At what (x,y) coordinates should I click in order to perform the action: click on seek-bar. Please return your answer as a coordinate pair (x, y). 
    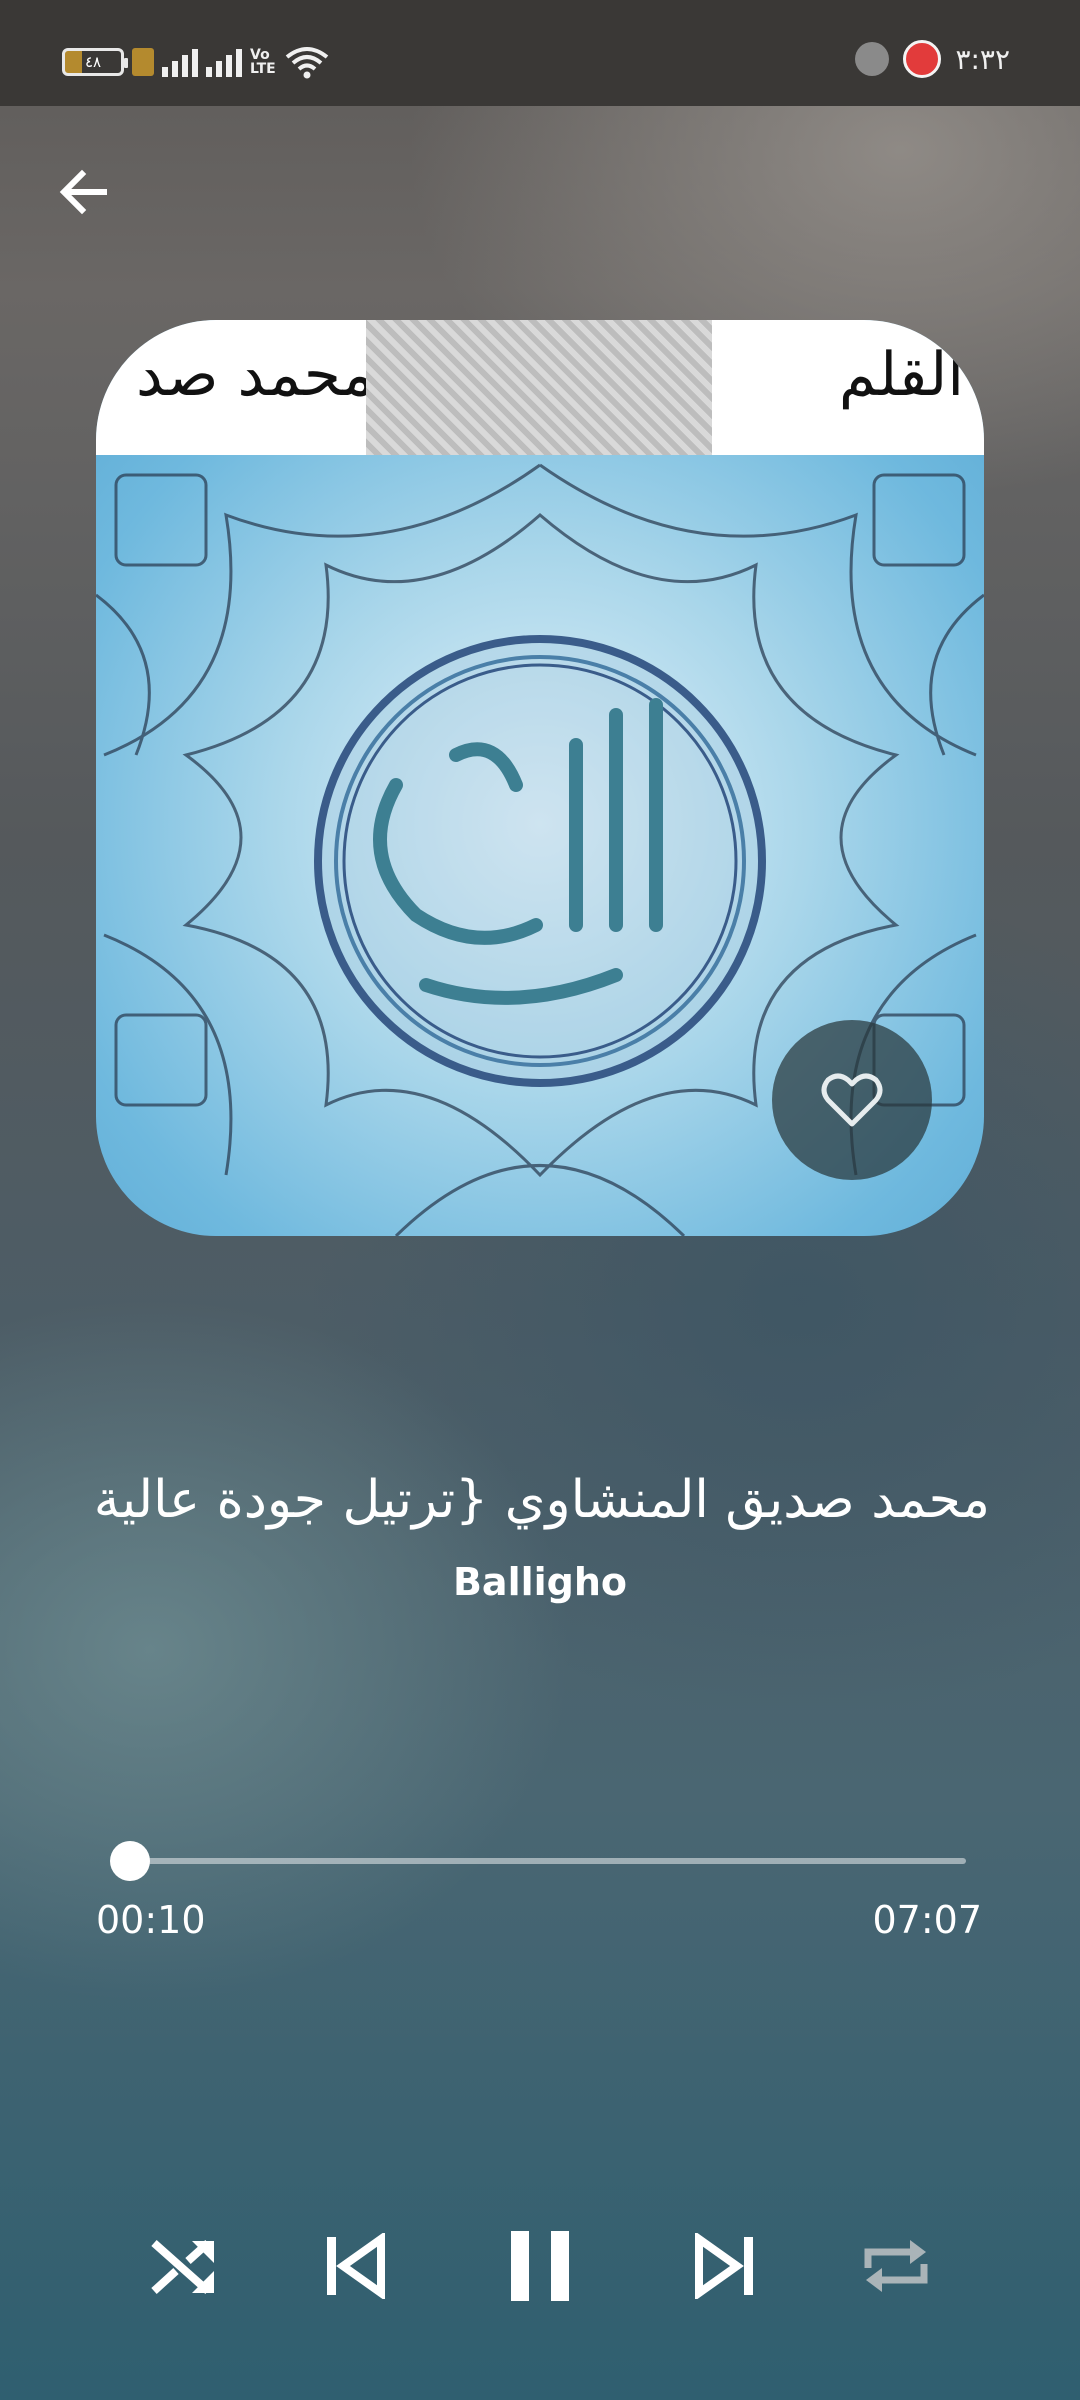
    Looking at the image, I should click on (538, 1861).